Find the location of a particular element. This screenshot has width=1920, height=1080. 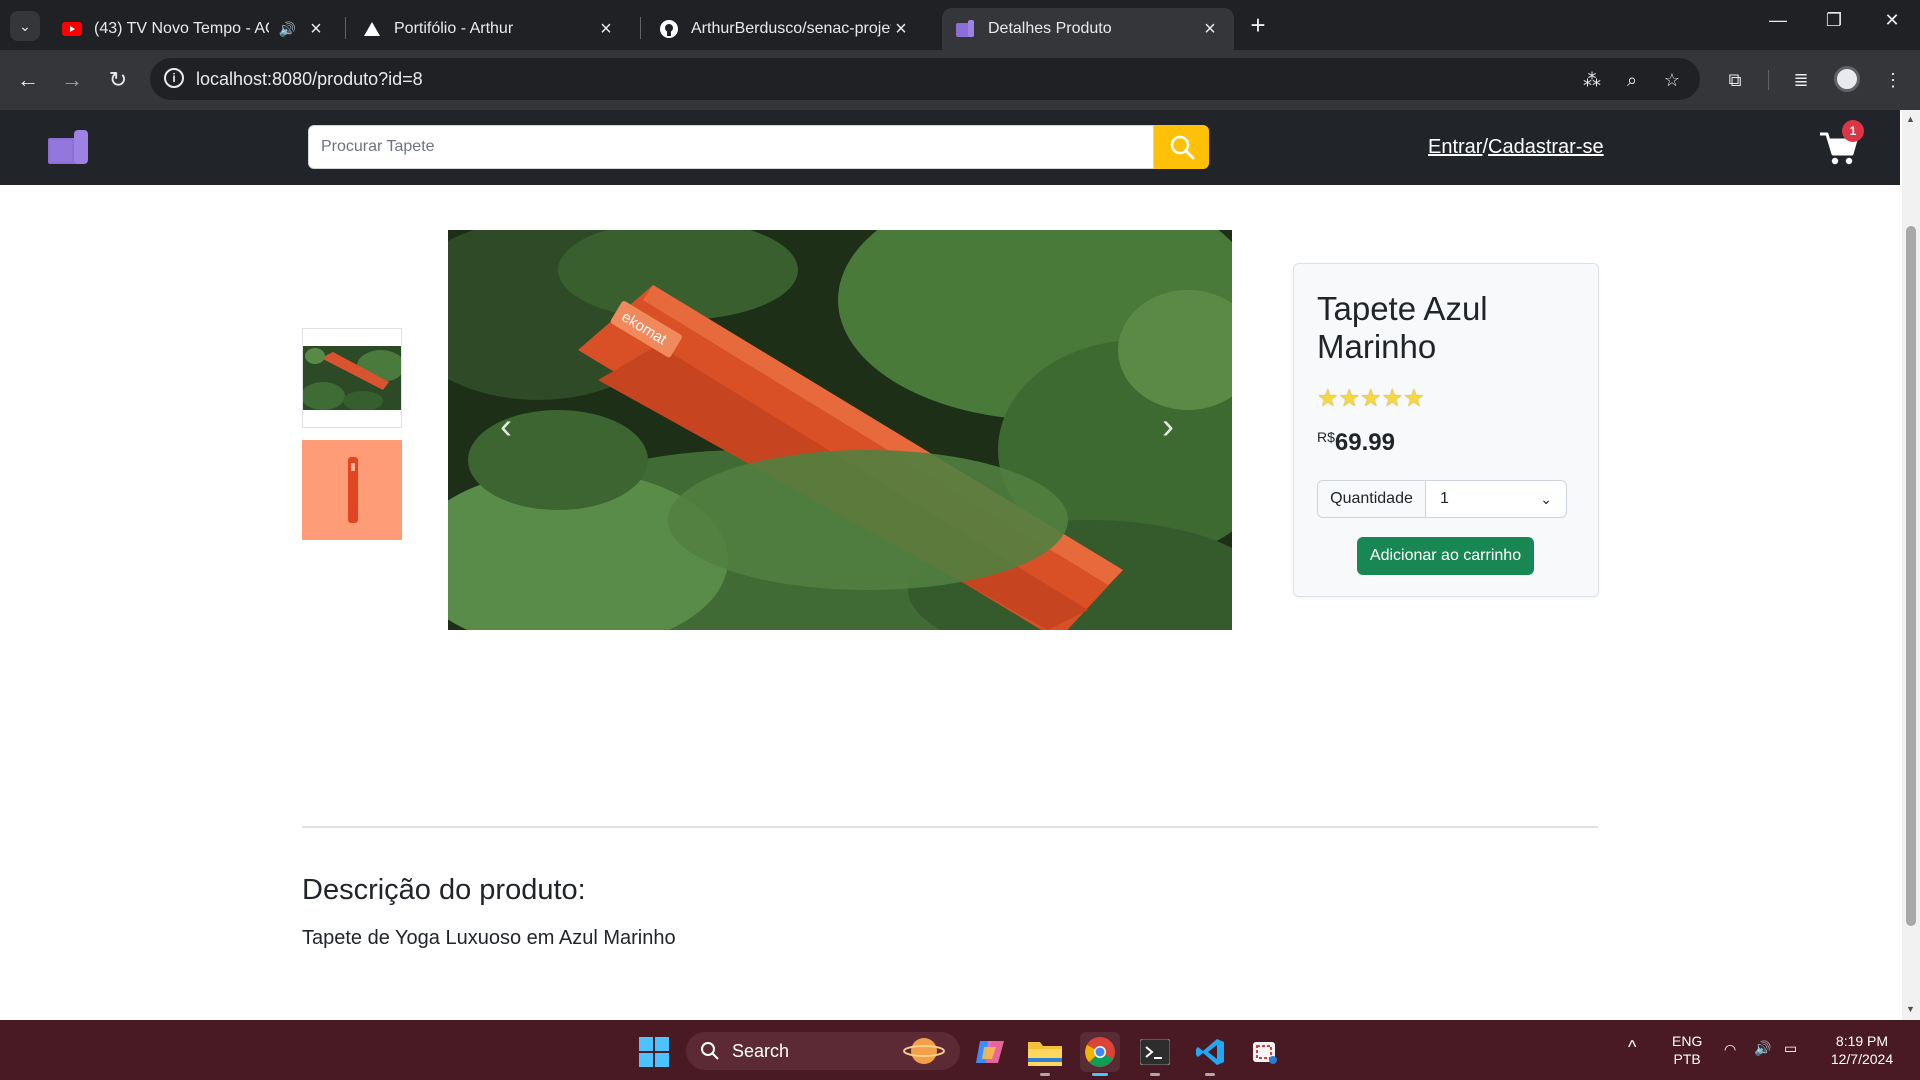

battery-icon: ▭ is located at coordinates (1790, 1048).